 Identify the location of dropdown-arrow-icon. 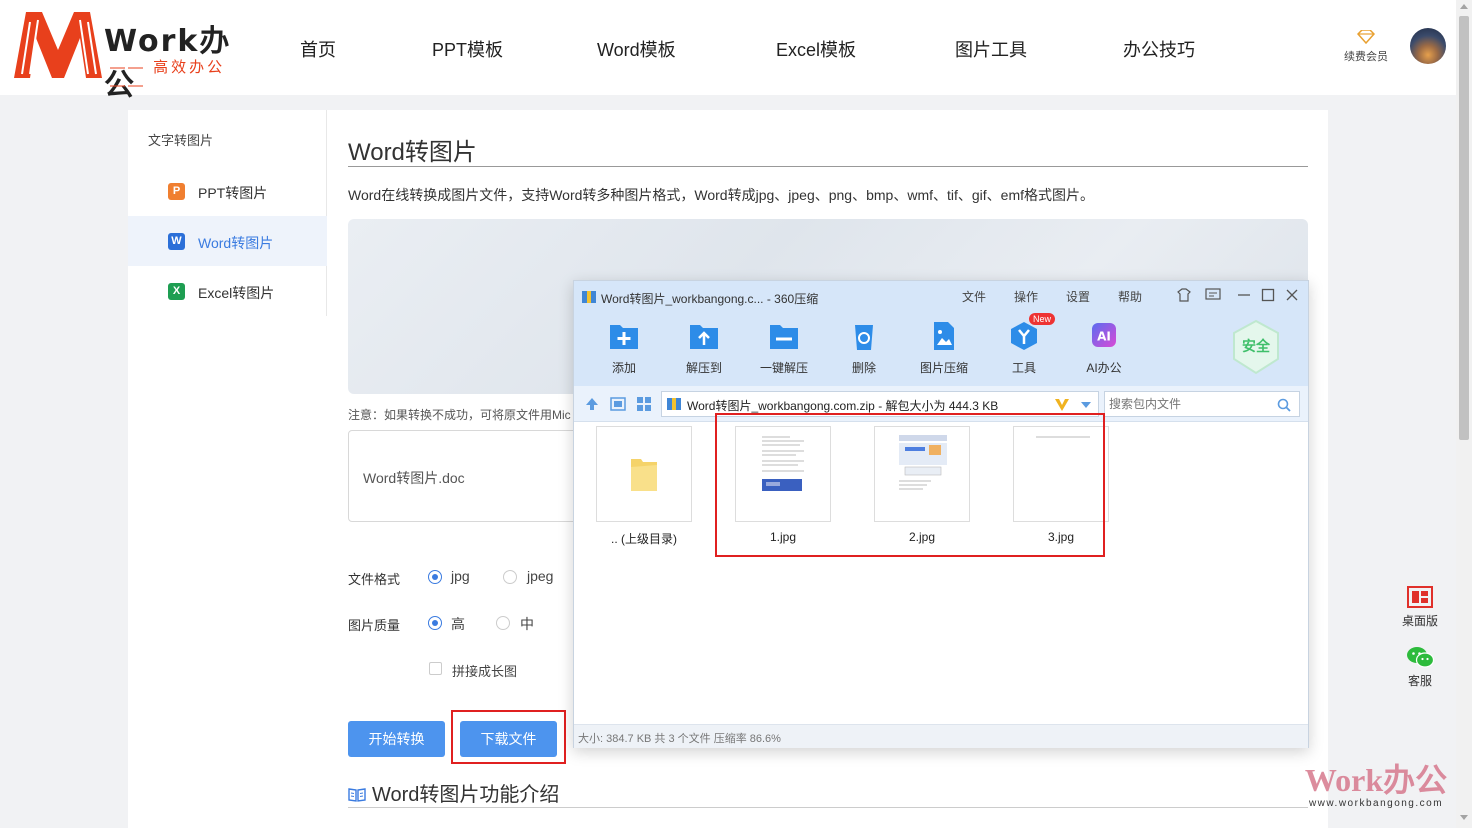
(1086, 405).